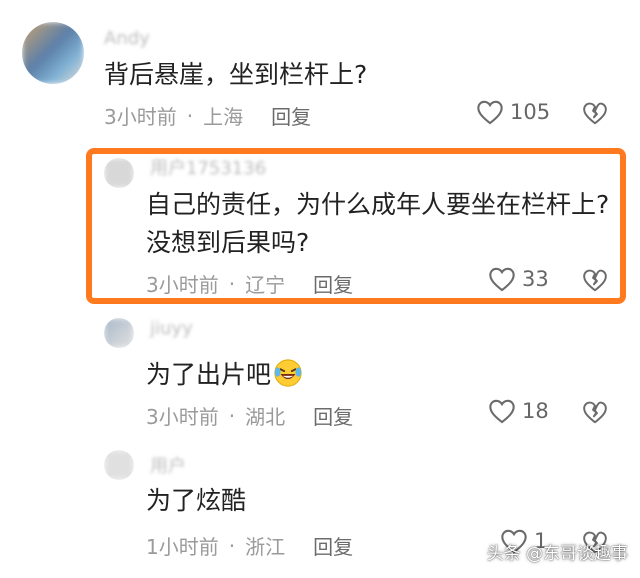  I want to click on like-button: 105, so click(513, 112).